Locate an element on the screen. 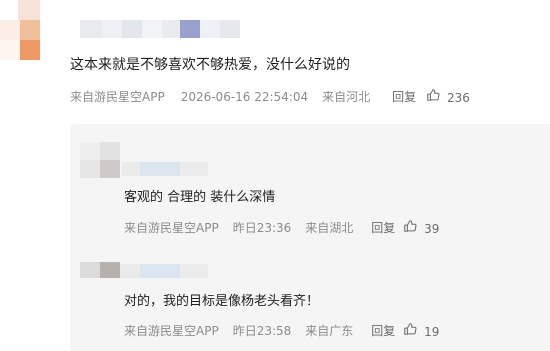 The image size is (550, 351). comment-like-button: 236 is located at coordinates (448, 96).